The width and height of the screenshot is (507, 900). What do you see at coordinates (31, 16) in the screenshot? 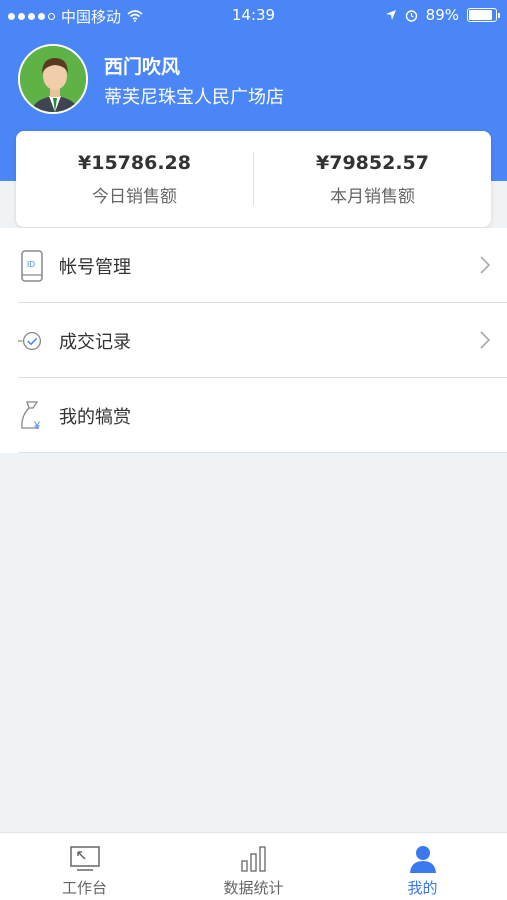
I see `signal-strength-icon` at bounding box center [31, 16].